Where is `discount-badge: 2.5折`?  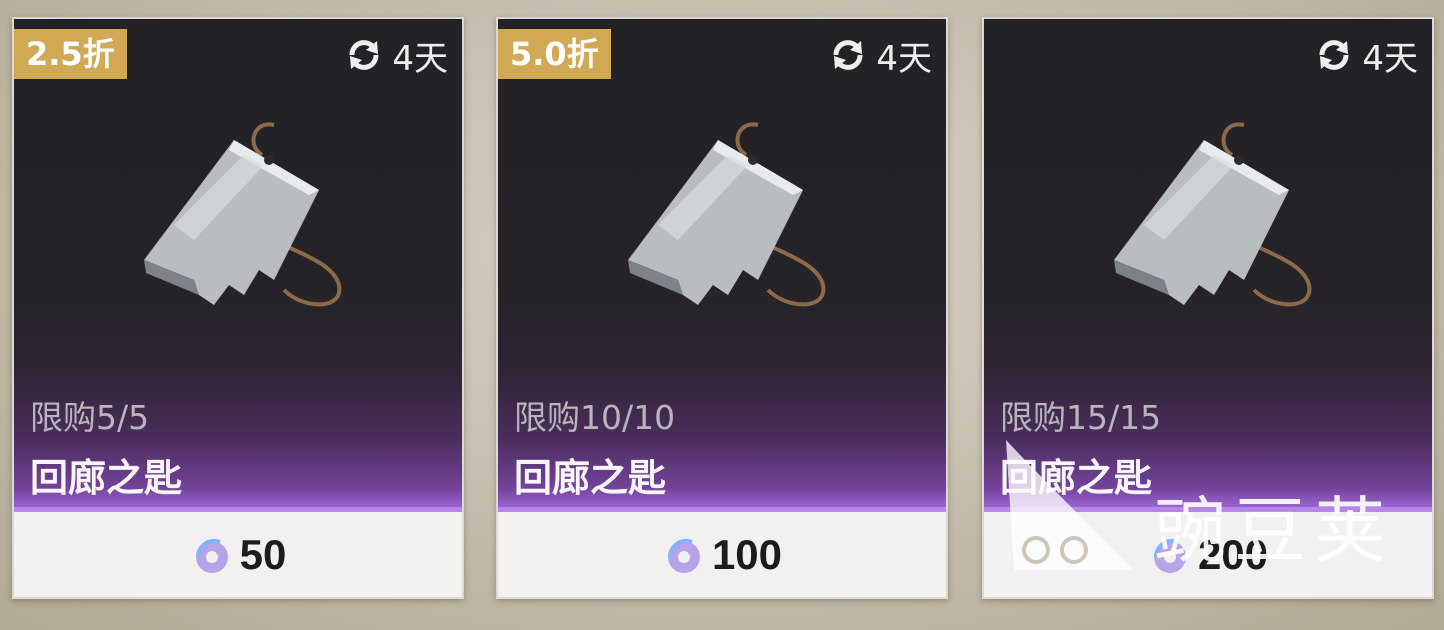 discount-badge: 2.5折 is located at coordinates (70, 54).